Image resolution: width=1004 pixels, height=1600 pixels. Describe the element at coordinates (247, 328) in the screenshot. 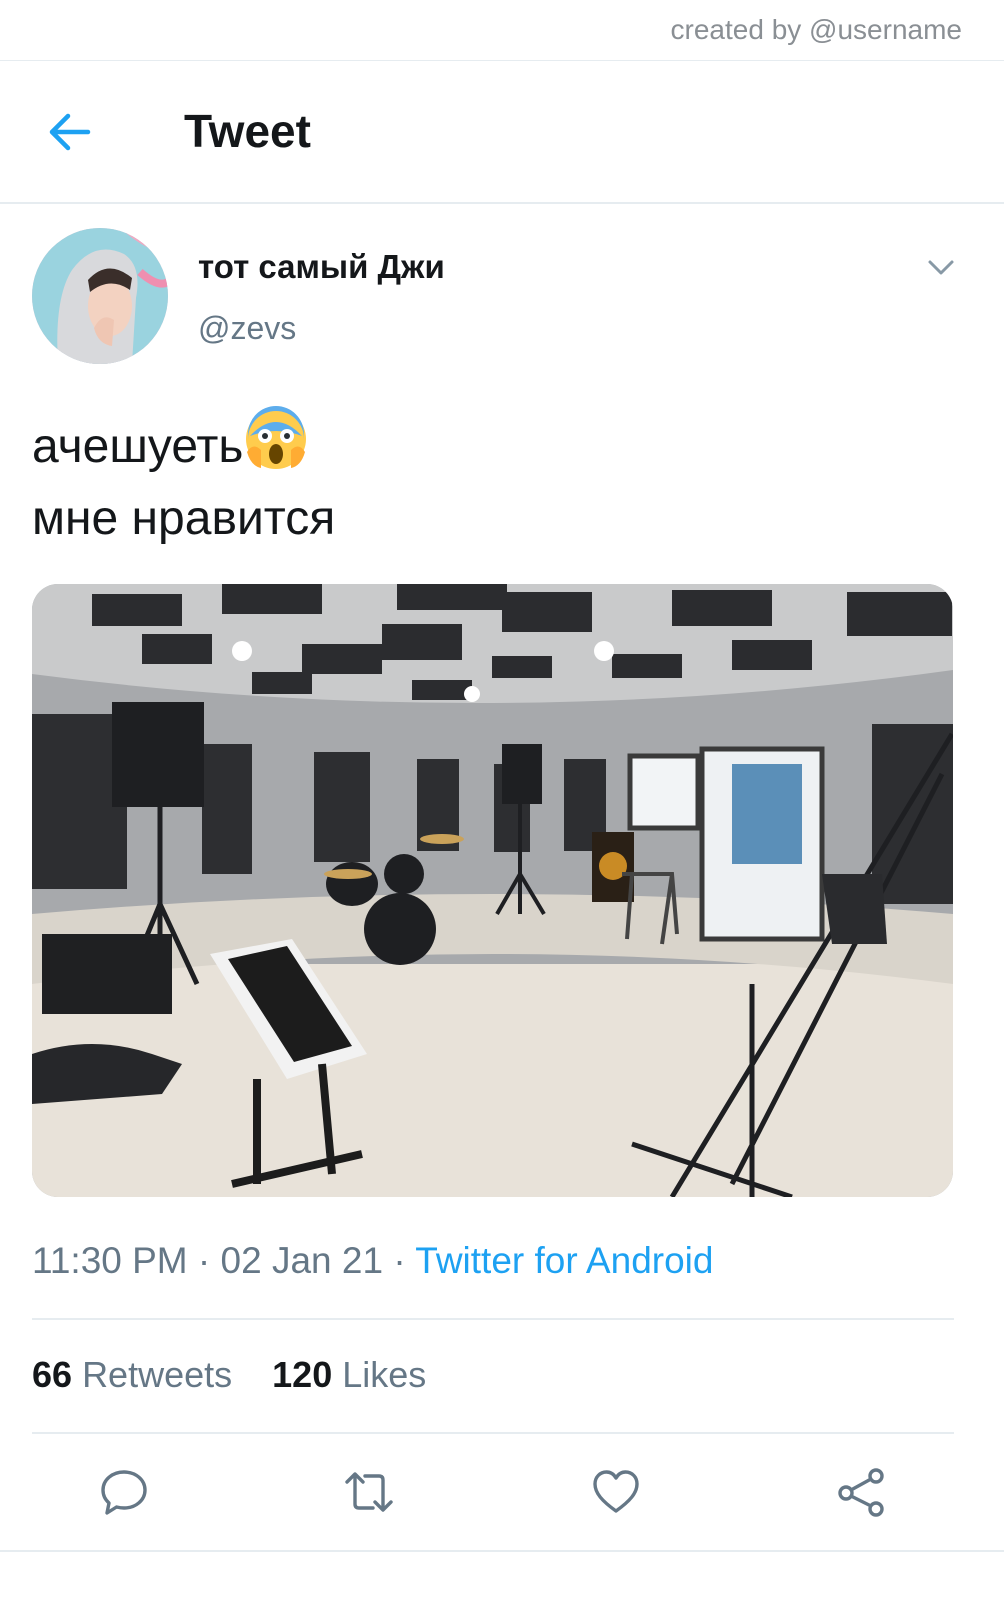

I see `user-handle: @zevs` at that location.